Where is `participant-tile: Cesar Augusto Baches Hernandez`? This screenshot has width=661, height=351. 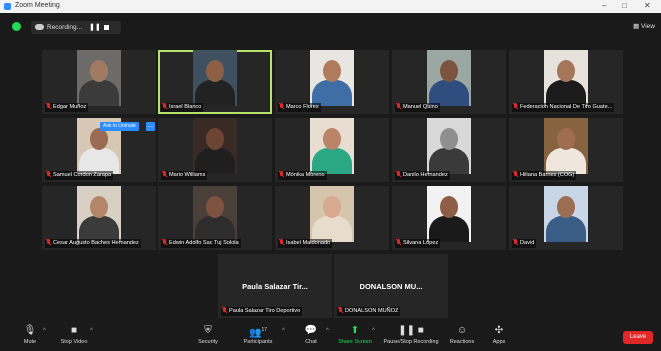 participant-tile: Cesar Augusto Baches Hernandez is located at coordinates (99, 218).